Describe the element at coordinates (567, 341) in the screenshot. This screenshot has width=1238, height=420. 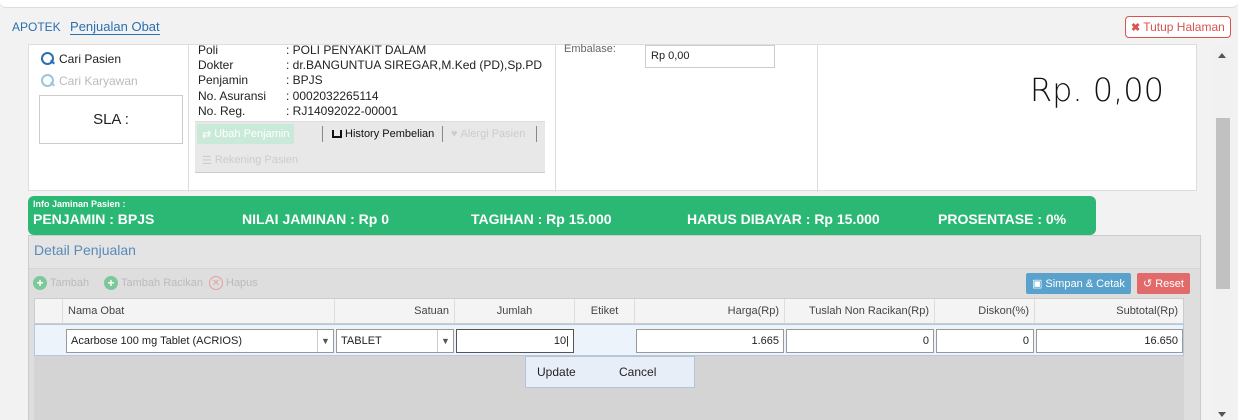
I see `text-cursor: |` at that location.